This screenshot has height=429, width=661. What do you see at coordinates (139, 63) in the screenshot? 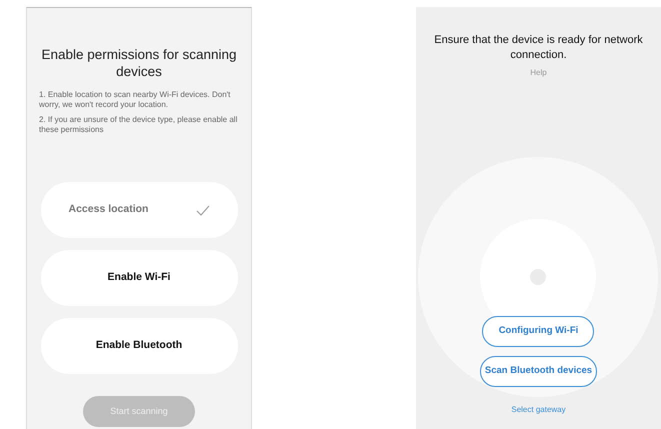
I see `screen-title: Enable permissions for scanning devices` at bounding box center [139, 63].